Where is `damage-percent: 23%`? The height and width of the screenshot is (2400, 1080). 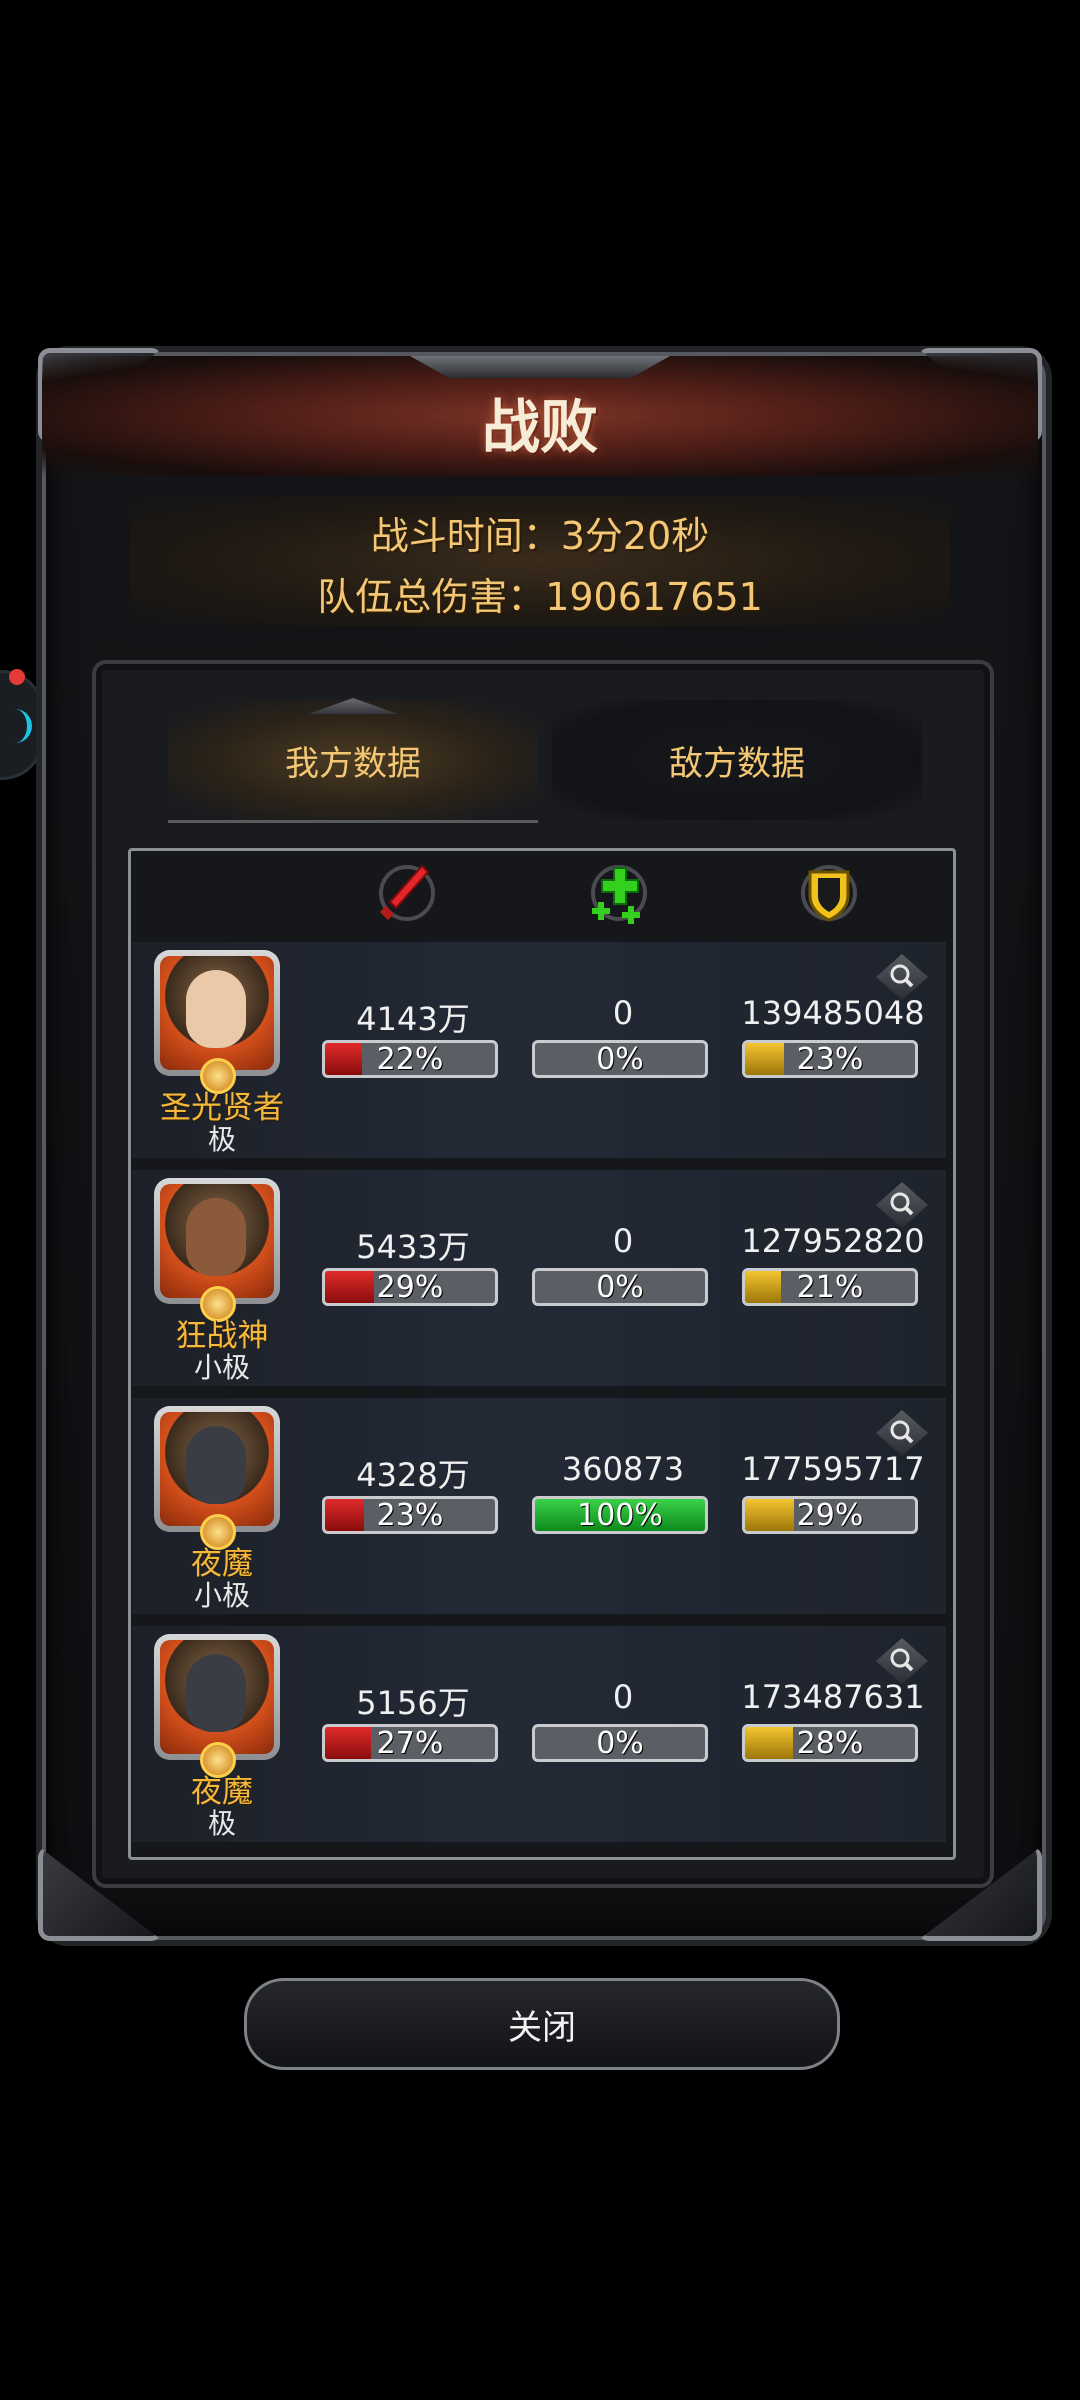 damage-percent: 23% is located at coordinates (410, 1515).